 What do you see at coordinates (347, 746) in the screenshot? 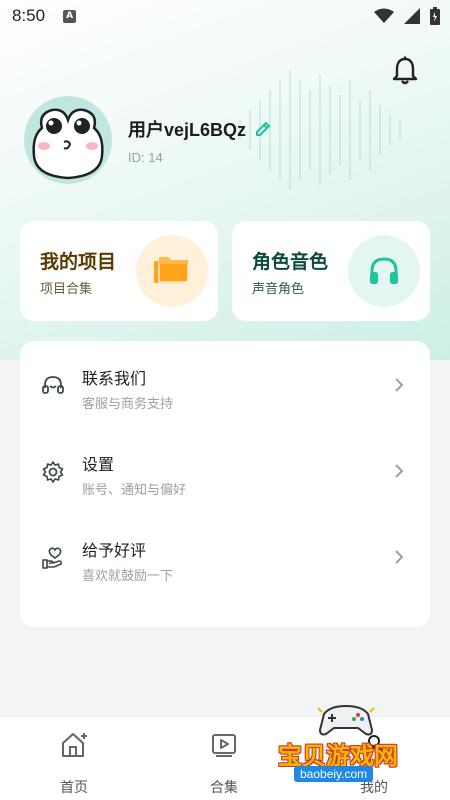
I see `watermark: 宝贝游戏网 baobeiy.com` at bounding box center [347, 746].